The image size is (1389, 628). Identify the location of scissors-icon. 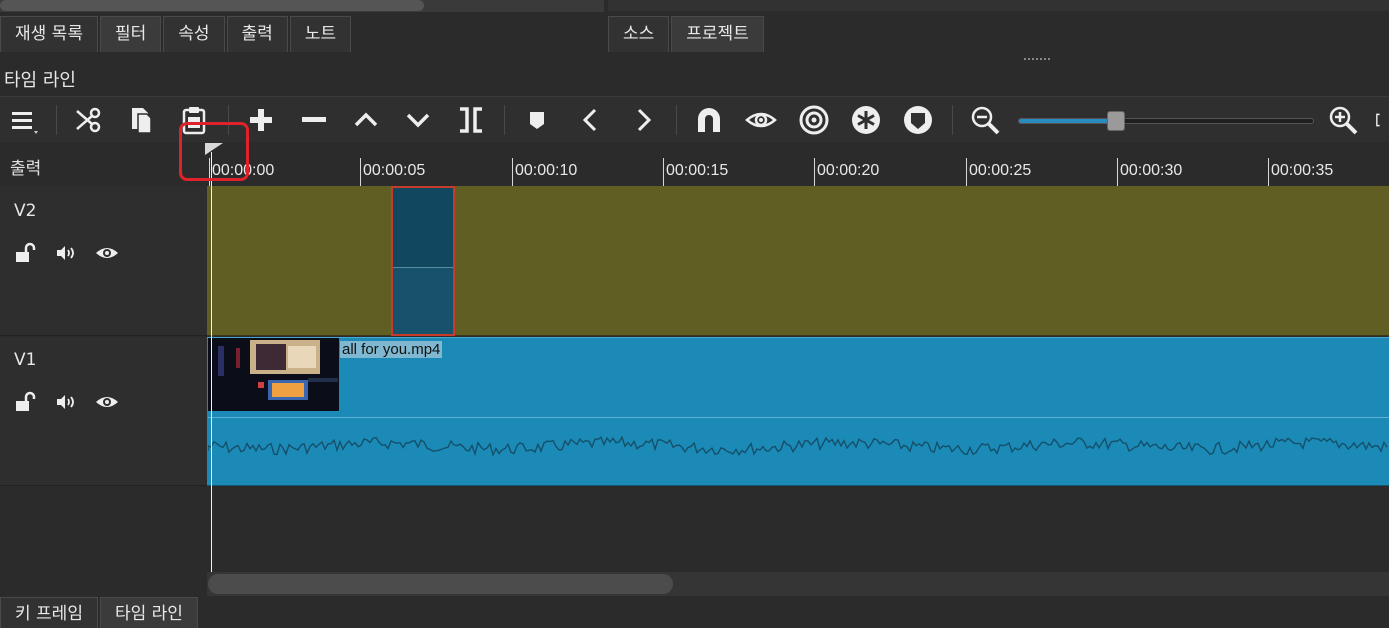
(89, 120).